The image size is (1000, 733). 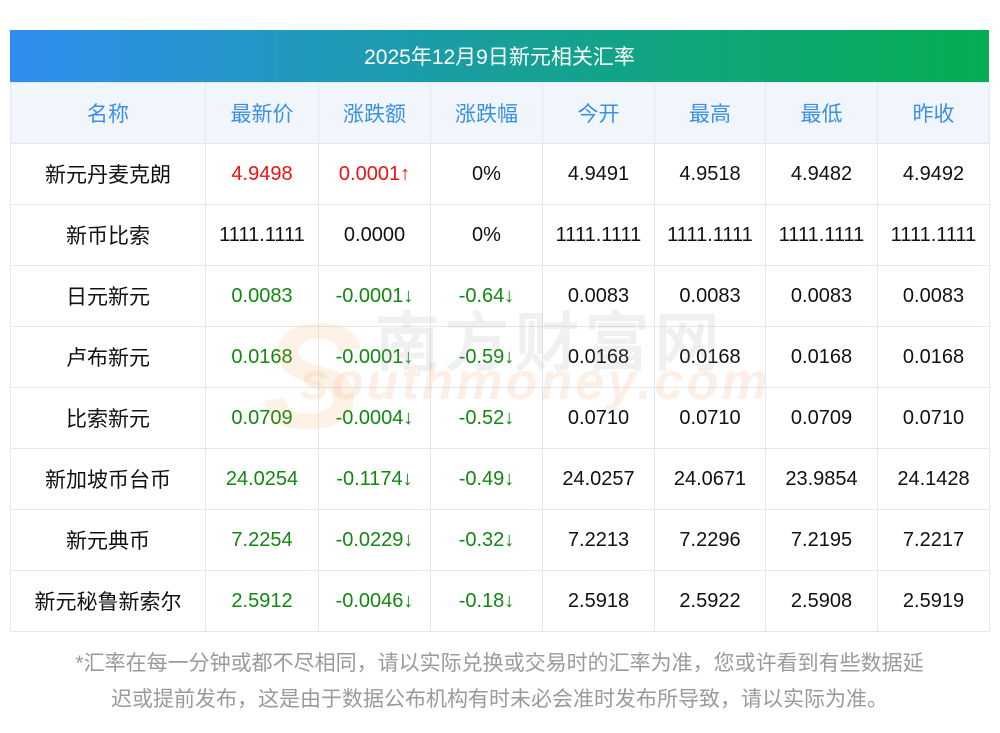 What do you see at coordinates (486, 418) in the screenshot?
I see `change-percent: -0.52↓` at bounding box center [486, 418].